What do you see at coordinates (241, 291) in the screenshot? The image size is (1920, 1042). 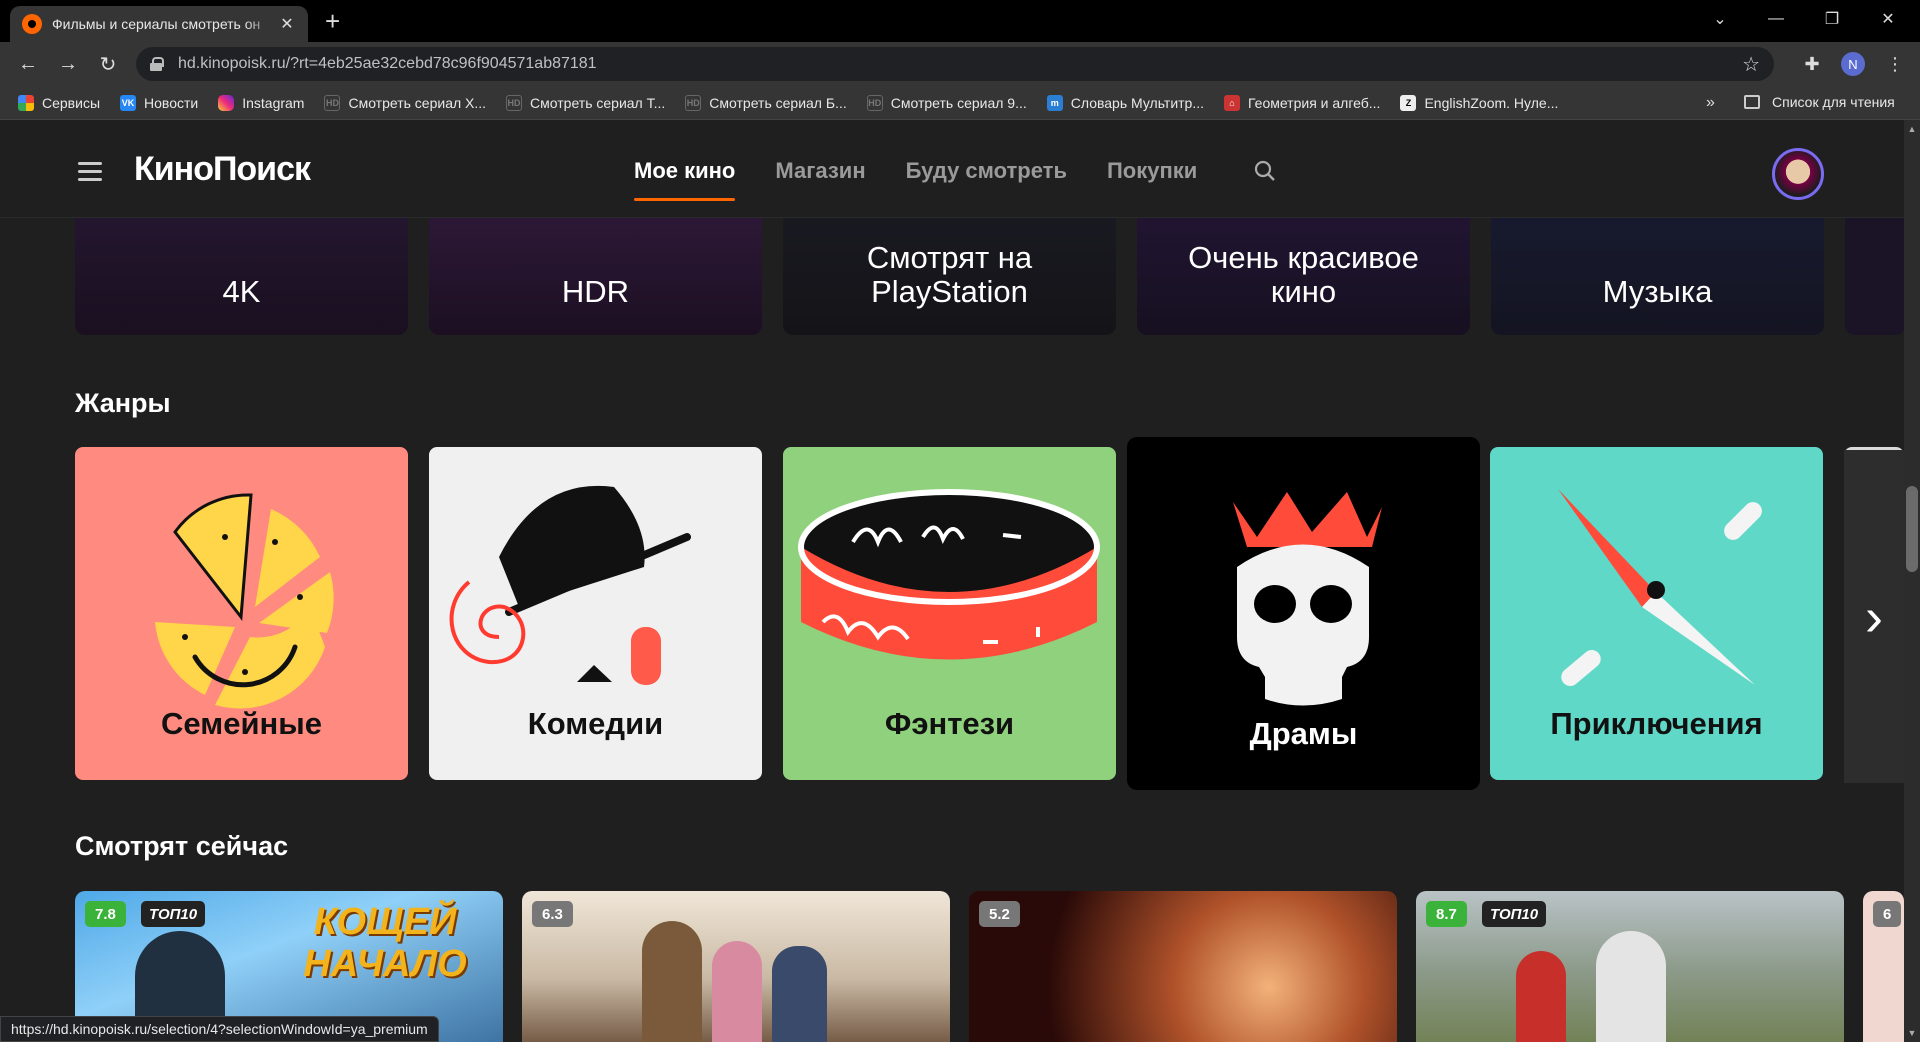 I see `collection-label: 4K` at bounding box center [241, 291].